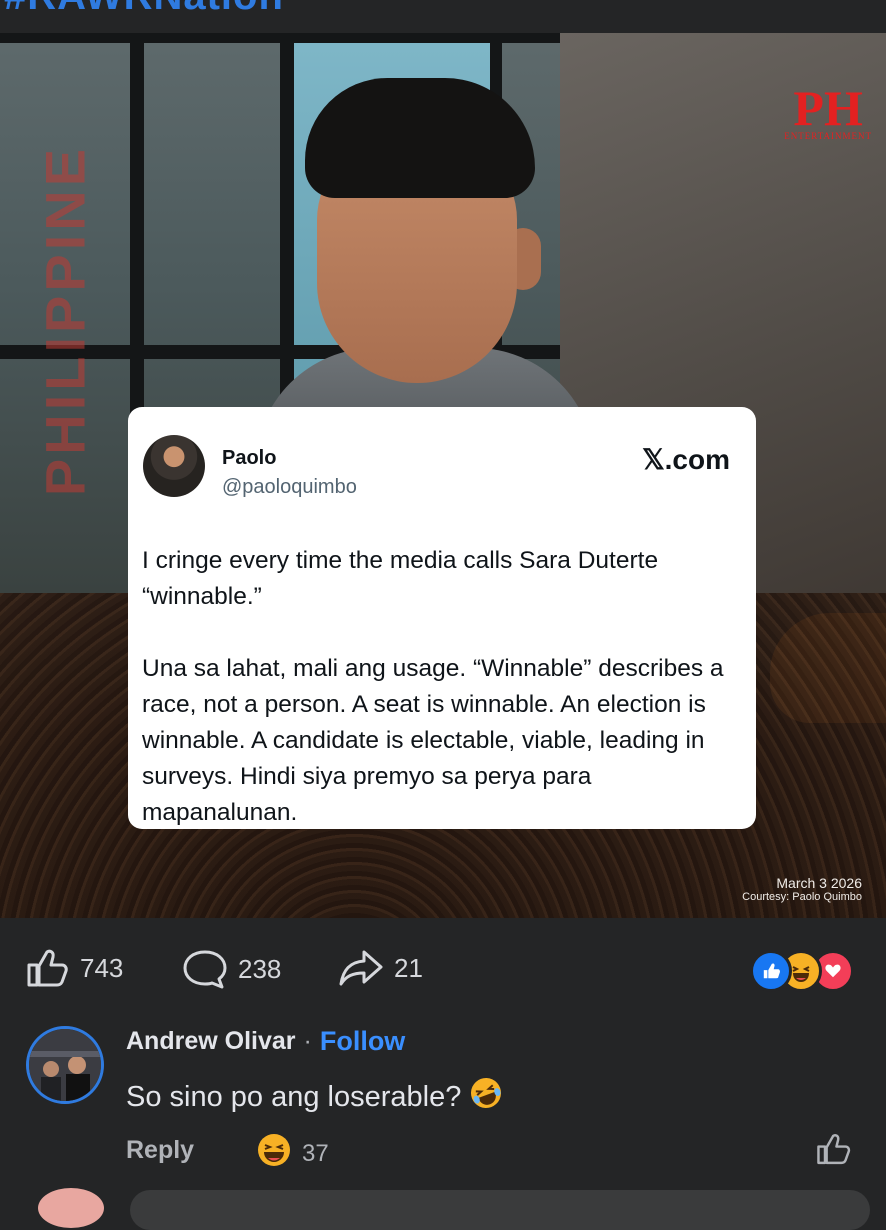 This screenshot has height=1230, width=886. What do you see at coordinates (274, 1153) in the screenshot?
I see `grin-emoji` at bounding box center [274, 1153].